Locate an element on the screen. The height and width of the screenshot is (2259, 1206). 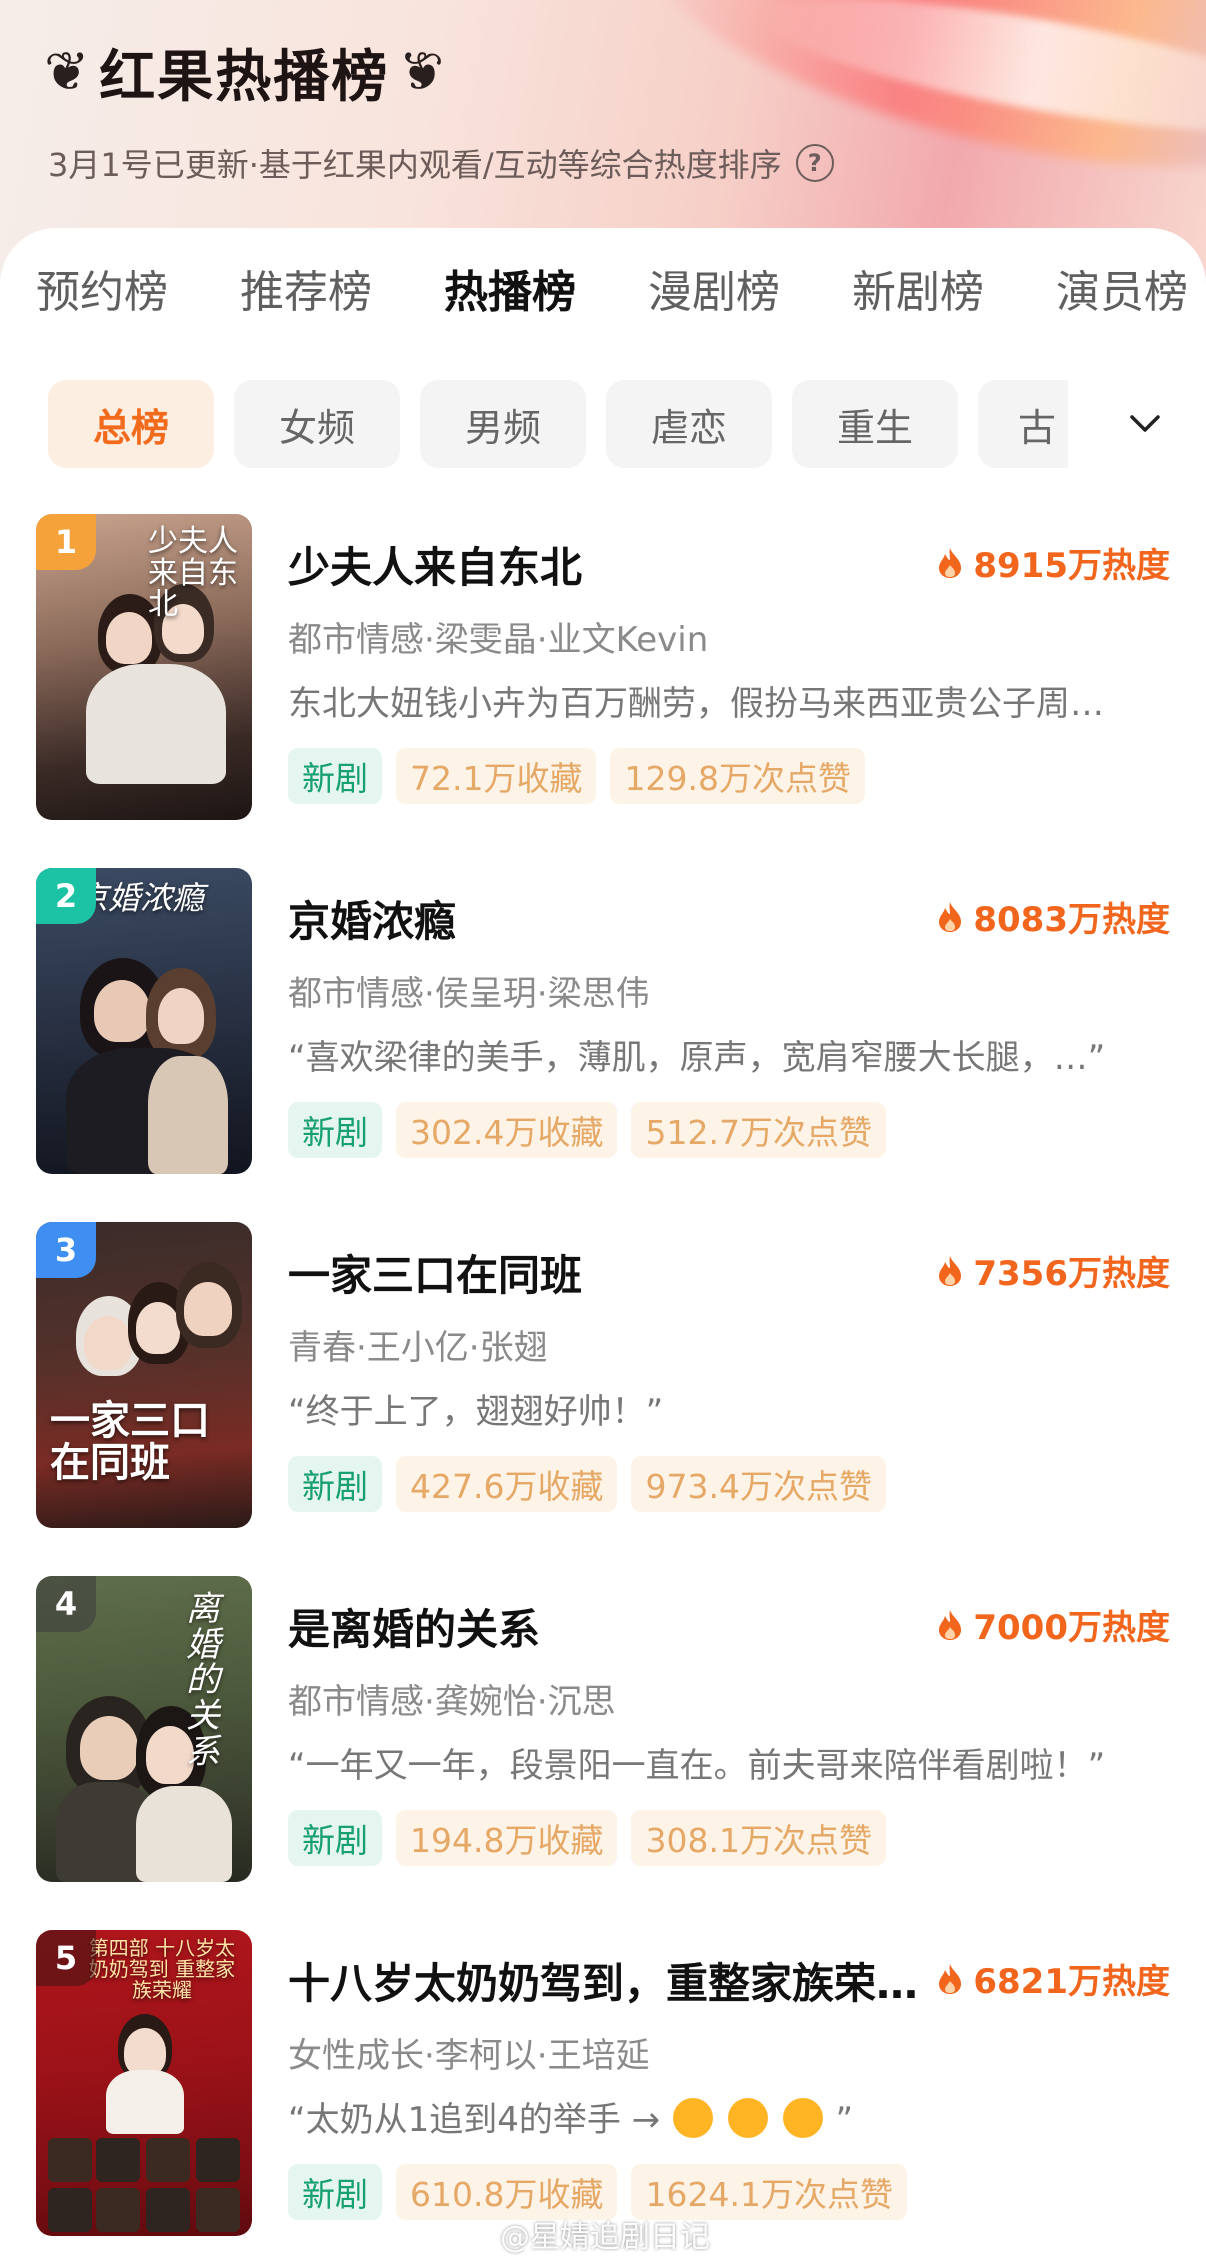
poster-title: 京婚浓瘾 is located at coordinates (140, 898).